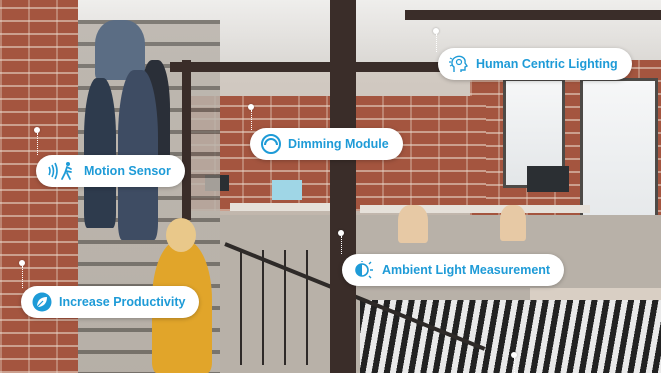 The image size is (661, 373). I want to click on label-dimming-module: Dimming Module, so click(326, 144).